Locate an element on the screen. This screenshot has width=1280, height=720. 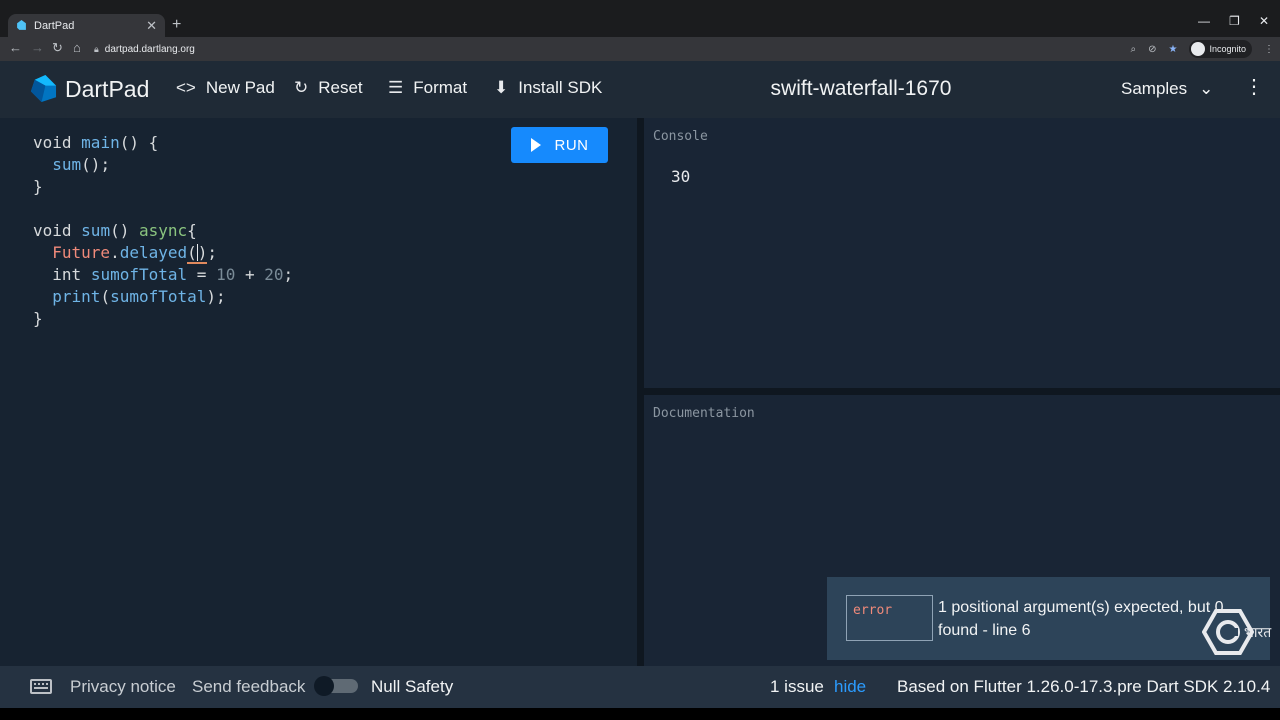
brand-name: DartPad is located at coordinates (107, 89).